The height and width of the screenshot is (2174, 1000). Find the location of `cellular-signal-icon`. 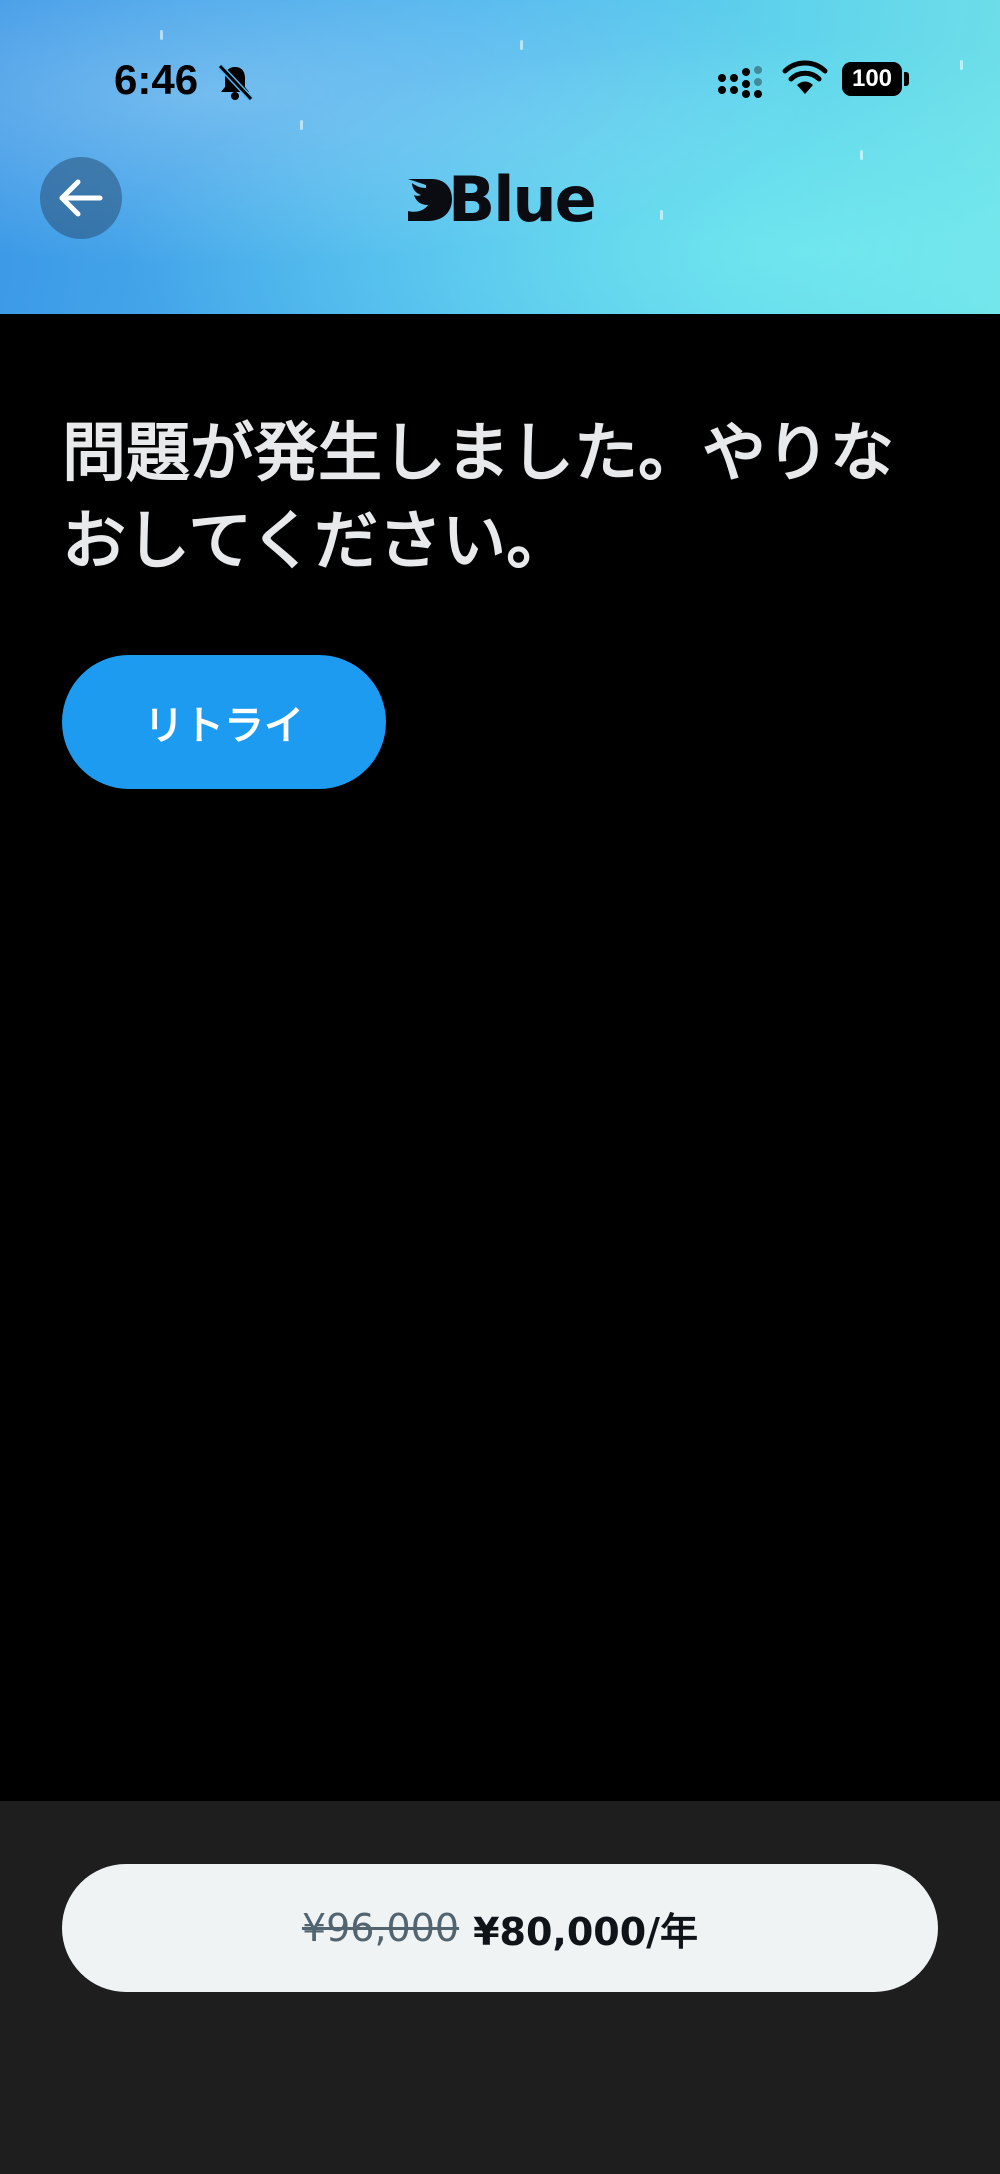

cellular-signal-icon is located at coordinates (740, 82).